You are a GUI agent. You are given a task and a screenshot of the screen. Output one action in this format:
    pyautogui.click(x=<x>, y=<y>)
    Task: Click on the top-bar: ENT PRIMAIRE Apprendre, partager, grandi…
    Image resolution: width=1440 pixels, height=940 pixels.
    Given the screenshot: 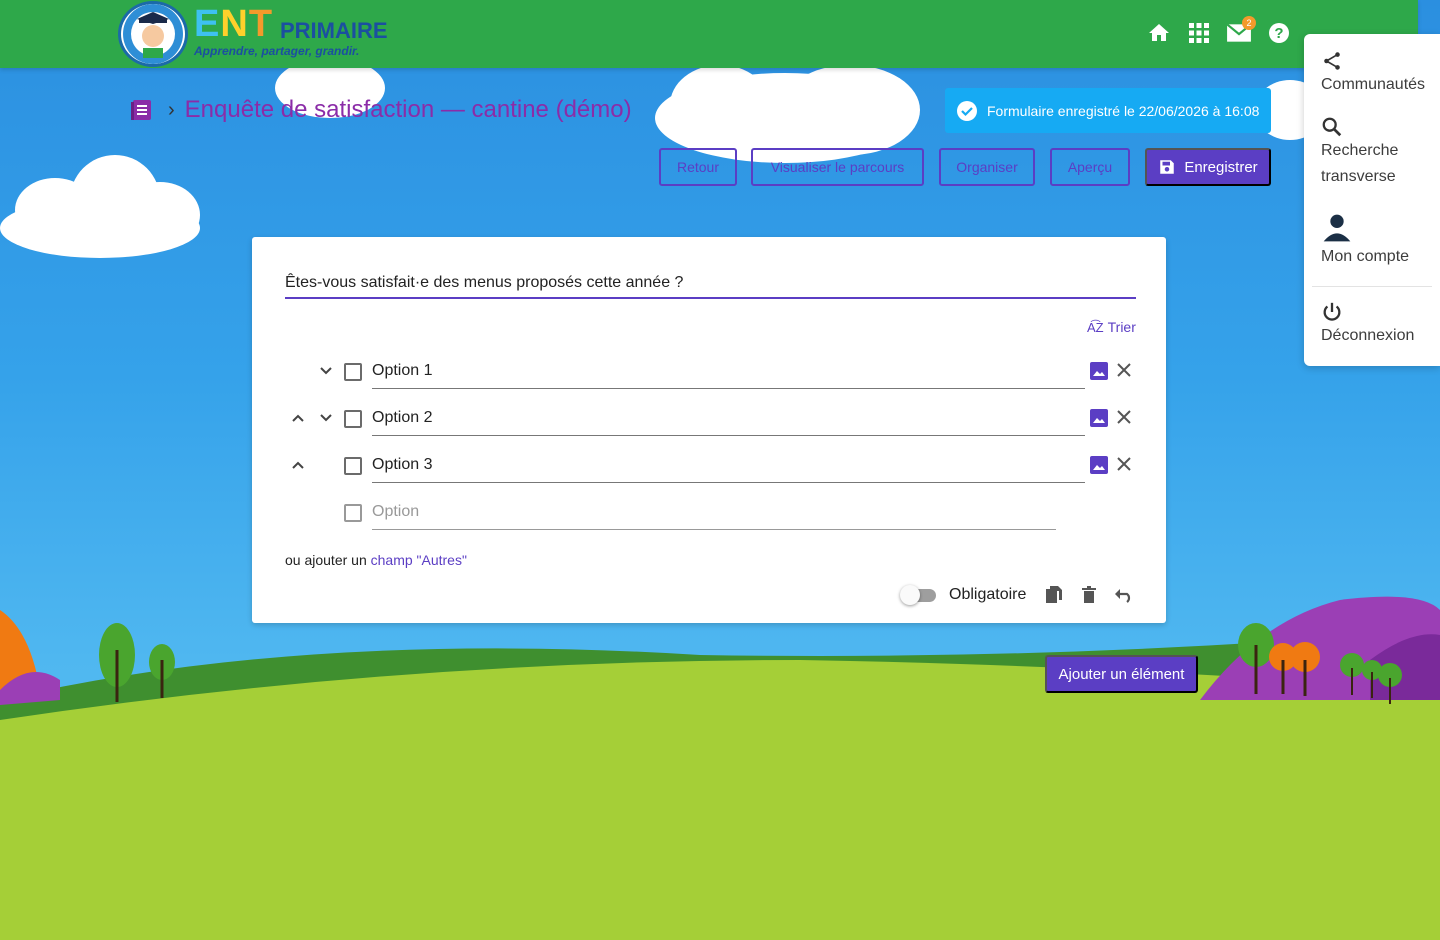 What is the action you would take?
    pyautogui.click(x=709, y=34)
    